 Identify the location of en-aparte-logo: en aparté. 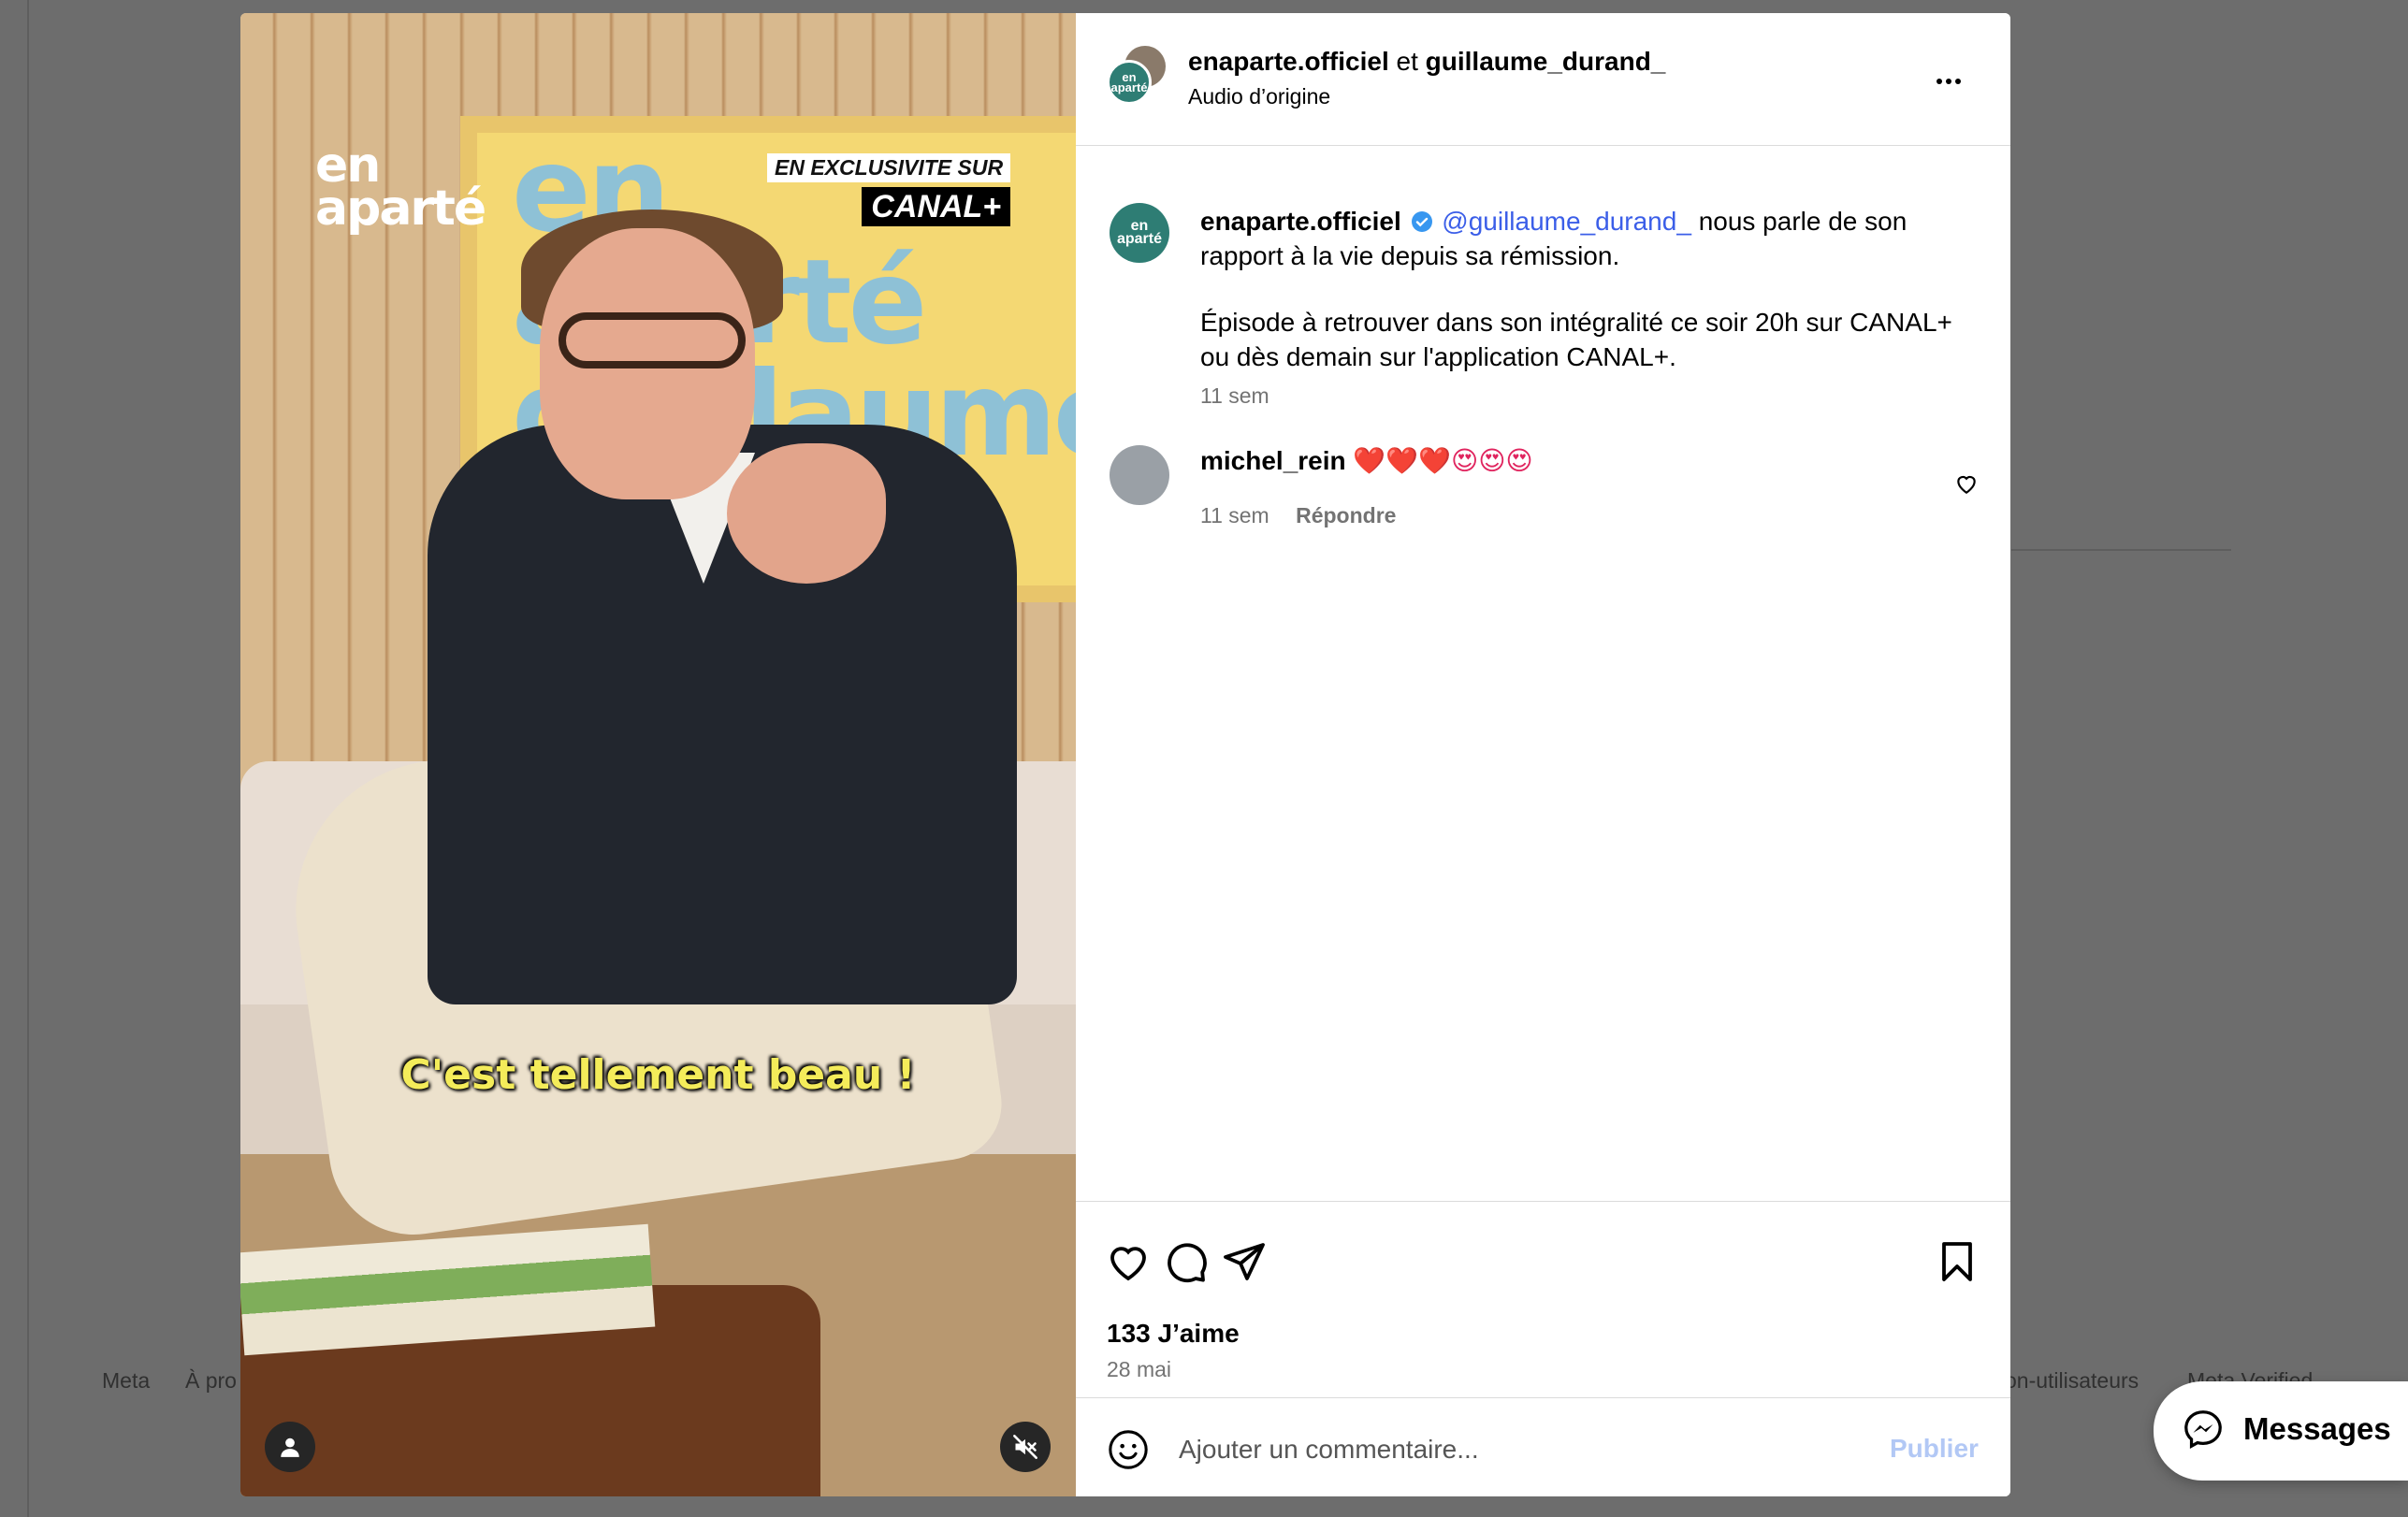
(401, 189).